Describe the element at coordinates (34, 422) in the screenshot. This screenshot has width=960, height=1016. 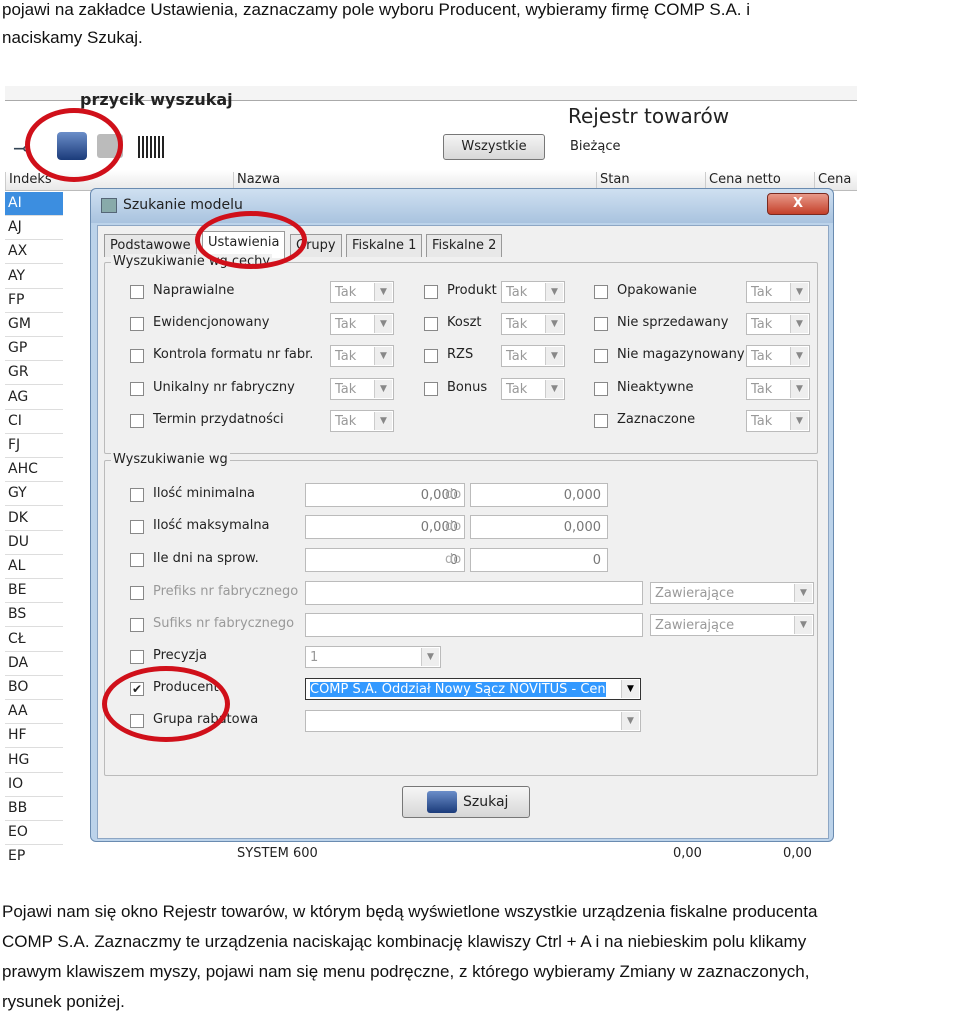
I see `index-cell: CI` at that location.